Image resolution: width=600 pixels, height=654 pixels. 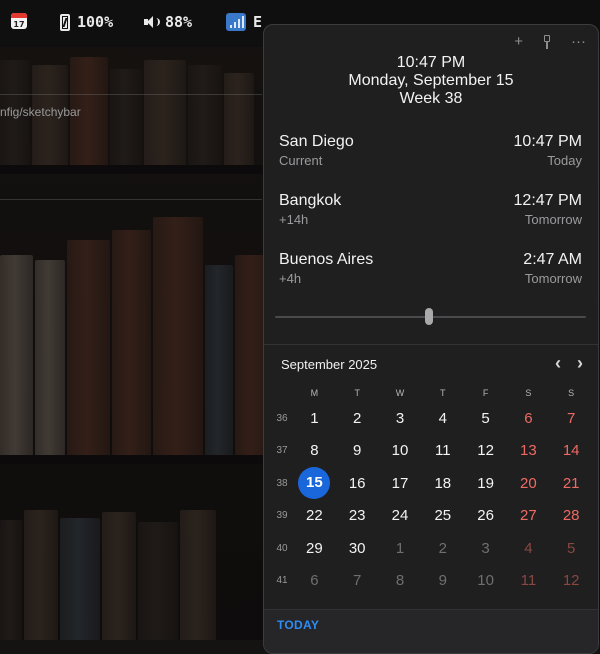 What do you see at coordinates (329, 364) in the screenshot?
I see `calendar-month-title: September 2025` at bounding box center [329, 364].